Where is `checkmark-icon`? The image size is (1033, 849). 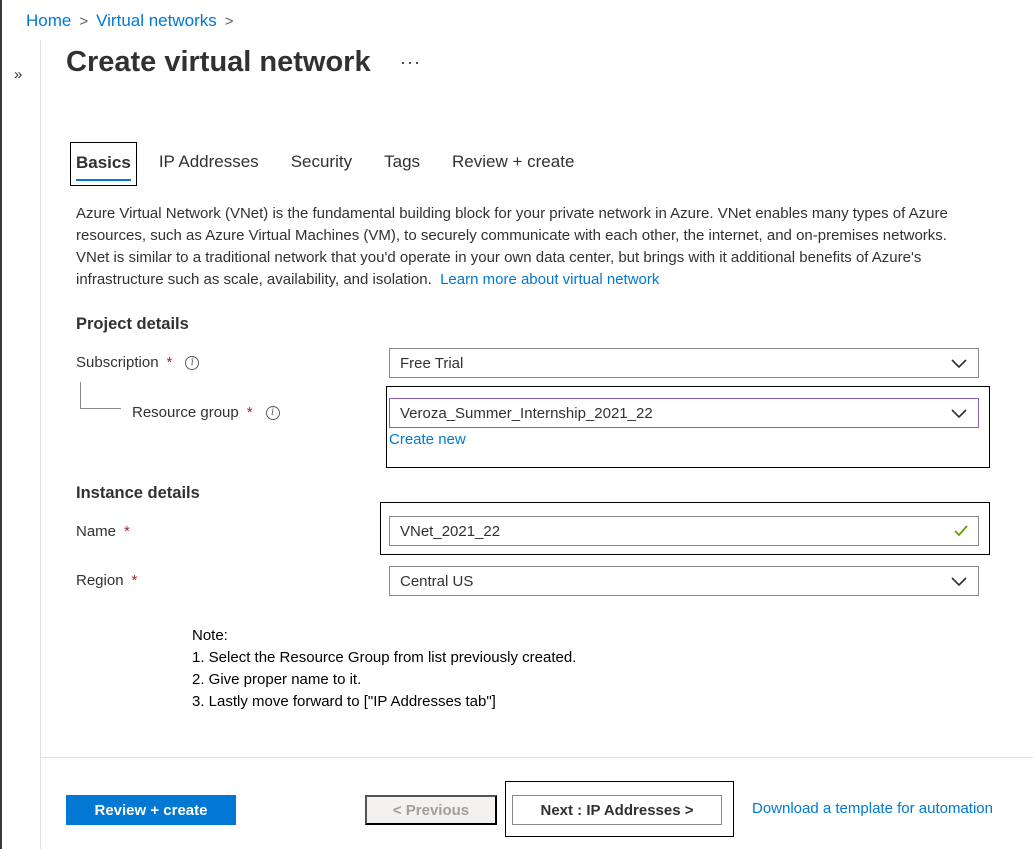 checkmark-icon is located at coordinates (961, 531).